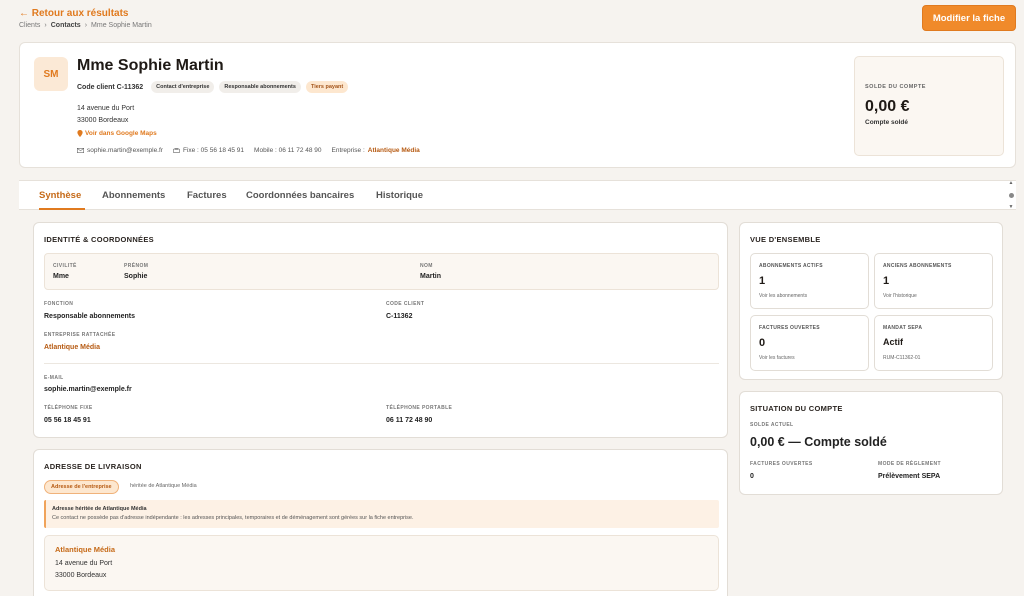 The width and height of the screenshot is (1024, 596). Describe the element at coordinates (895, 87) in the screenshot. I see `balance-label: SOLDE DU COMPTE` at that location.